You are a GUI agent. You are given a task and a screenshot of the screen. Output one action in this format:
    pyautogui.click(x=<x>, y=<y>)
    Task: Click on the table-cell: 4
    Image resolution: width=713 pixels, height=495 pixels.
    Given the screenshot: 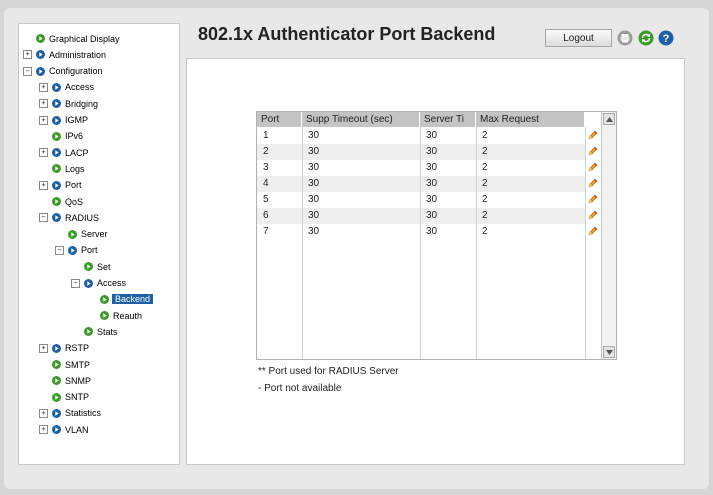 What is the action you would take?
    pyautogui.click(x=266, y=183)
    